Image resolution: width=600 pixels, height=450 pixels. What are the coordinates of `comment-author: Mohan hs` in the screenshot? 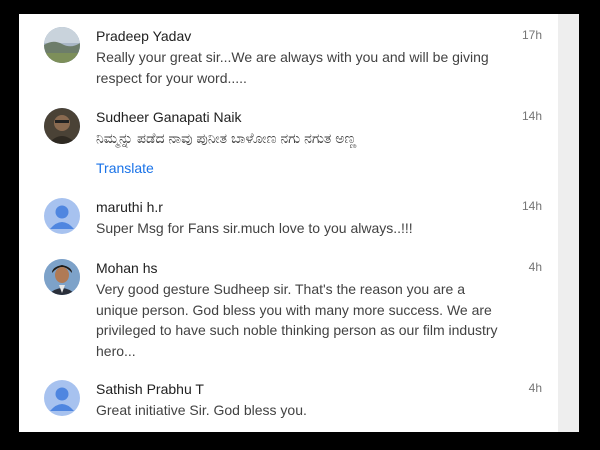 It's located at (126, 268).